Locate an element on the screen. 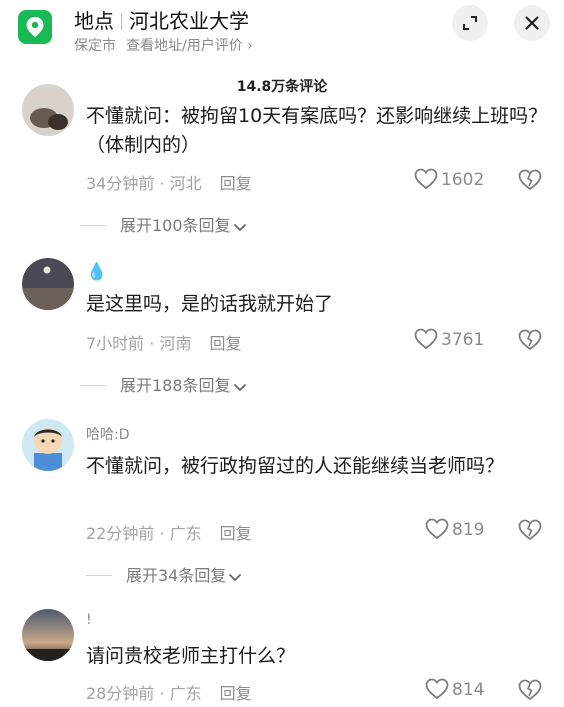  comment-meta: 22分钟前 · 广东 回复 is located at coordinates (169, 532).